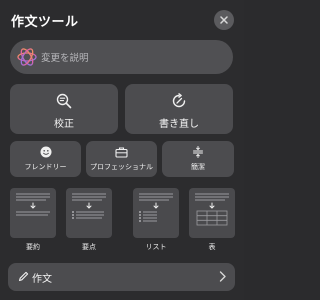 This screenshot has height=300, width=320. Describe the element at coordinates (45, 167) in the screenshot. I see `friendly-label: フレンドリー` at that location.